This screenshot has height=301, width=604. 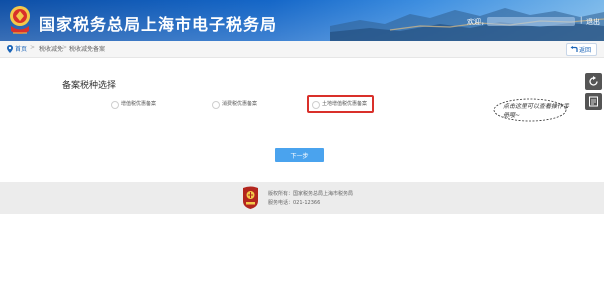 What do you see at coordinates (10, 49) in the screenshot?
I see `location-pin-icon` at bounding box center [10, 49].